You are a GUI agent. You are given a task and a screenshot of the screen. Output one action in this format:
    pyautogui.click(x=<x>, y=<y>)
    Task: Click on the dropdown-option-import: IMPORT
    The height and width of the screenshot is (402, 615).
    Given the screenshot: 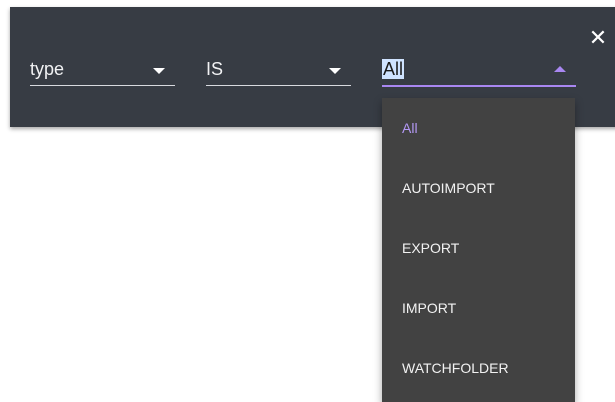 What is the action you would take?
    pyautogui.click(x=478, y=308)
    